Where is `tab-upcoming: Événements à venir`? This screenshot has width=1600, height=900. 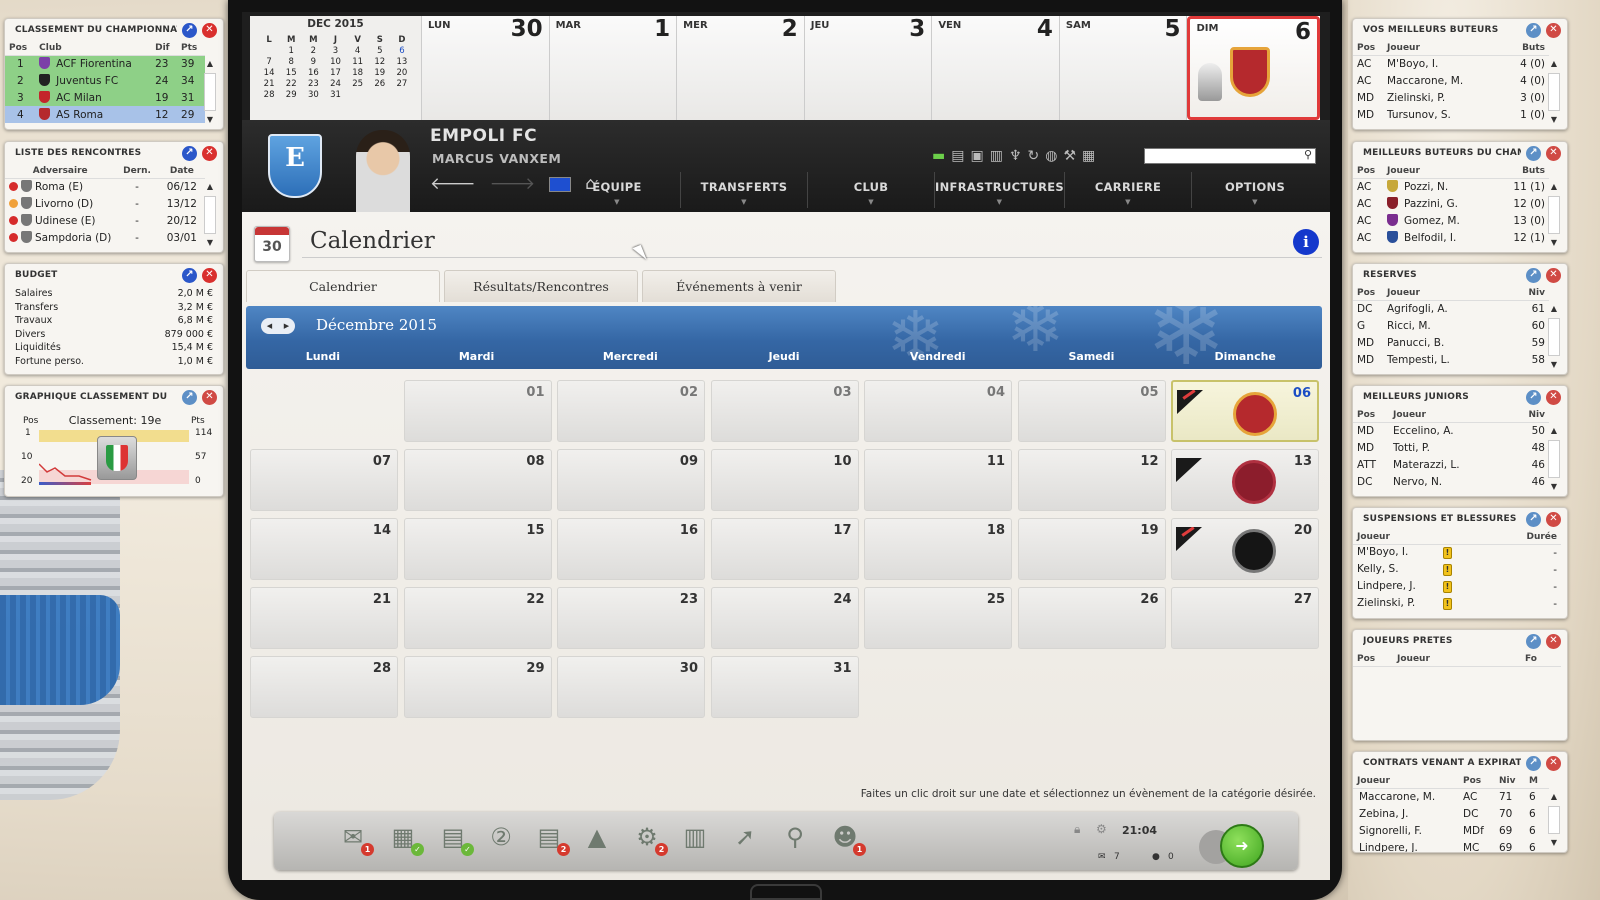
tab-upcoming: Événements à venir is located at coordinates (739, 286).